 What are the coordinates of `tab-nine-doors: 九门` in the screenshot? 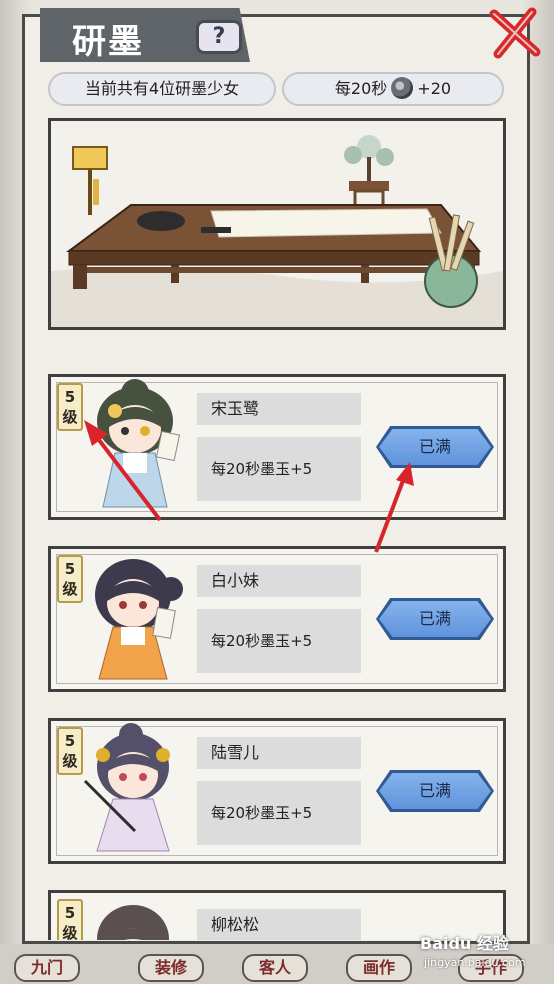 It's located at (47, 968).